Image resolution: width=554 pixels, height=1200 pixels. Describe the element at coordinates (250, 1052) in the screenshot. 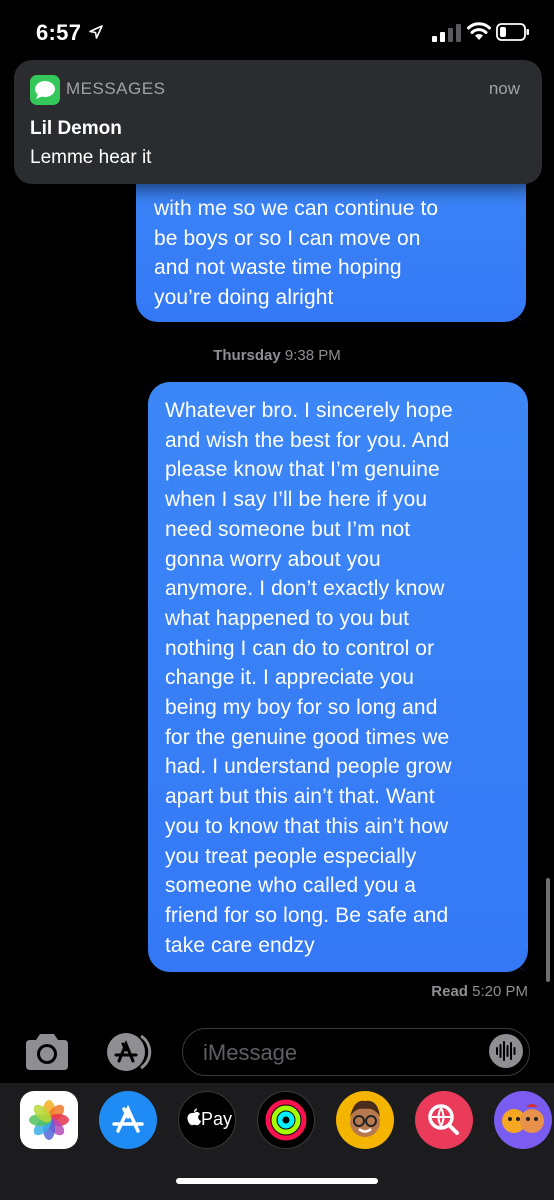

I see `imessage-placeholder: iMessage` at that location.